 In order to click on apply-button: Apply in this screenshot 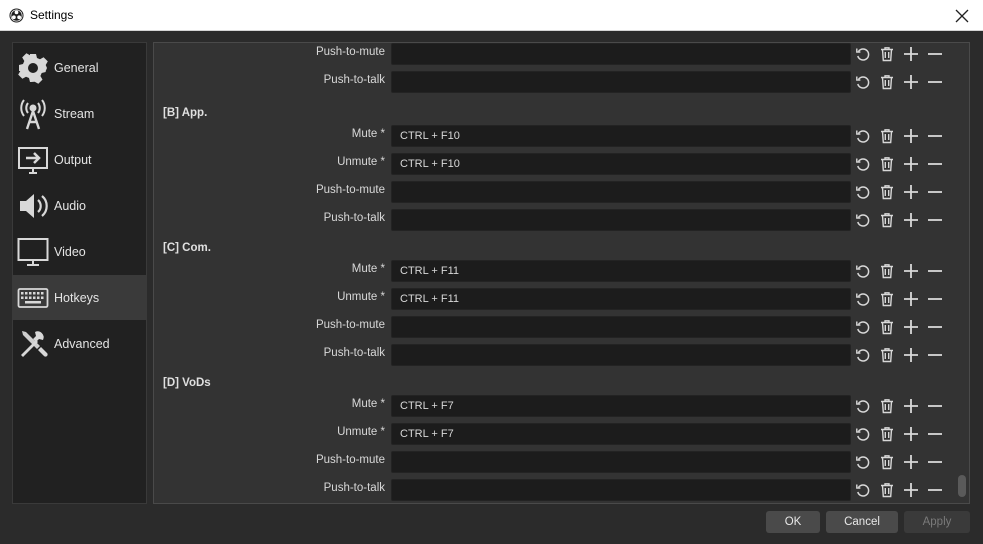, I will do `click(937, 522)`.